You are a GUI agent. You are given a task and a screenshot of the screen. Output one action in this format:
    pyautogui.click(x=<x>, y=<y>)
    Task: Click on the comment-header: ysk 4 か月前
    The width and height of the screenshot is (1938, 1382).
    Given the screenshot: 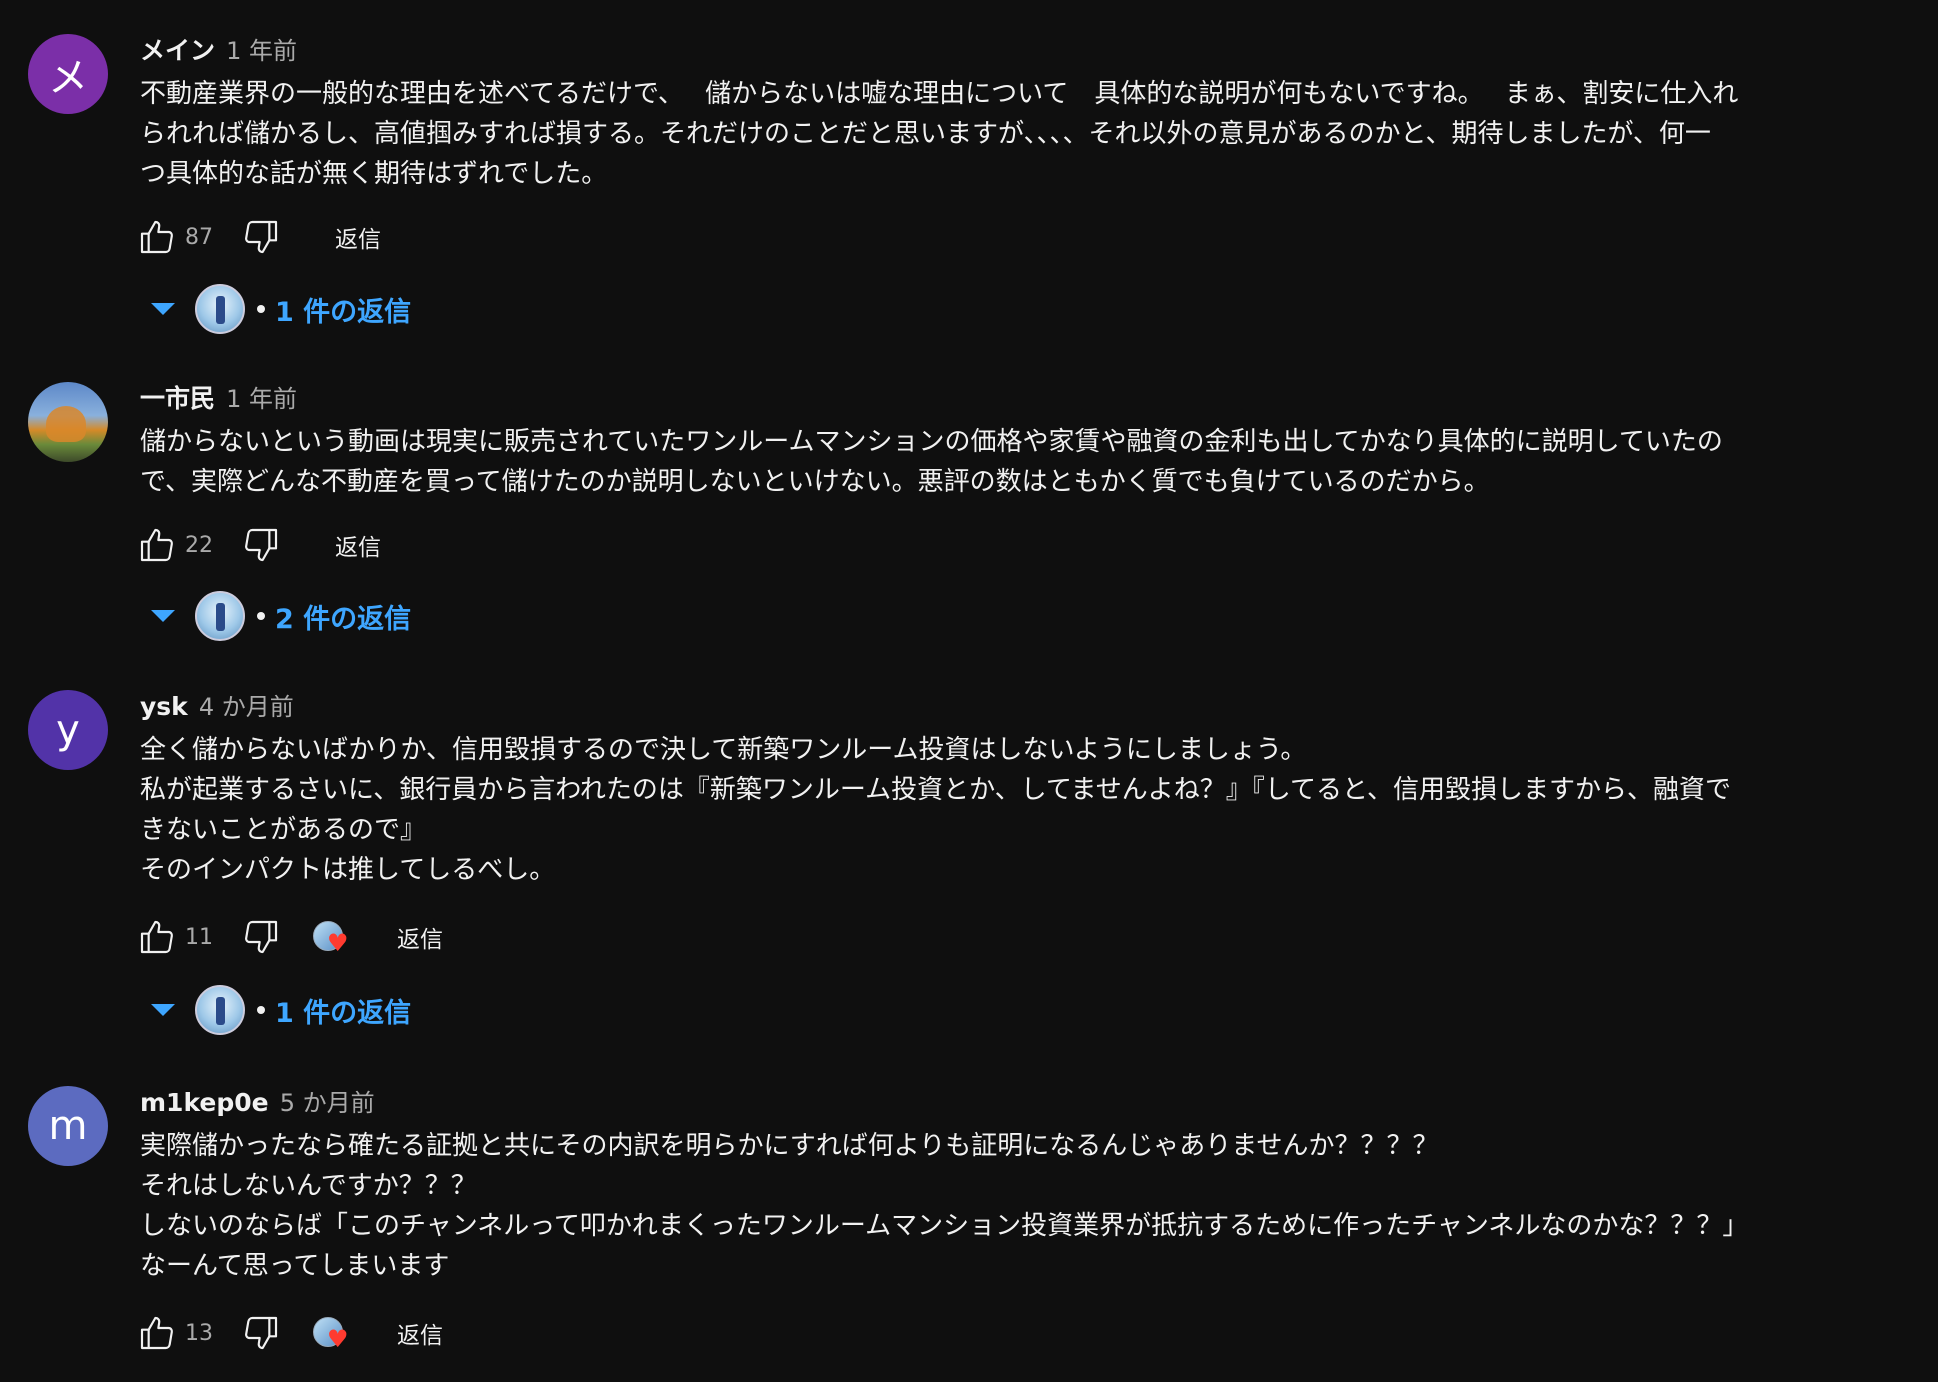 What is the action you would take?
    pyautogui.click(x=1010, y=707)
    